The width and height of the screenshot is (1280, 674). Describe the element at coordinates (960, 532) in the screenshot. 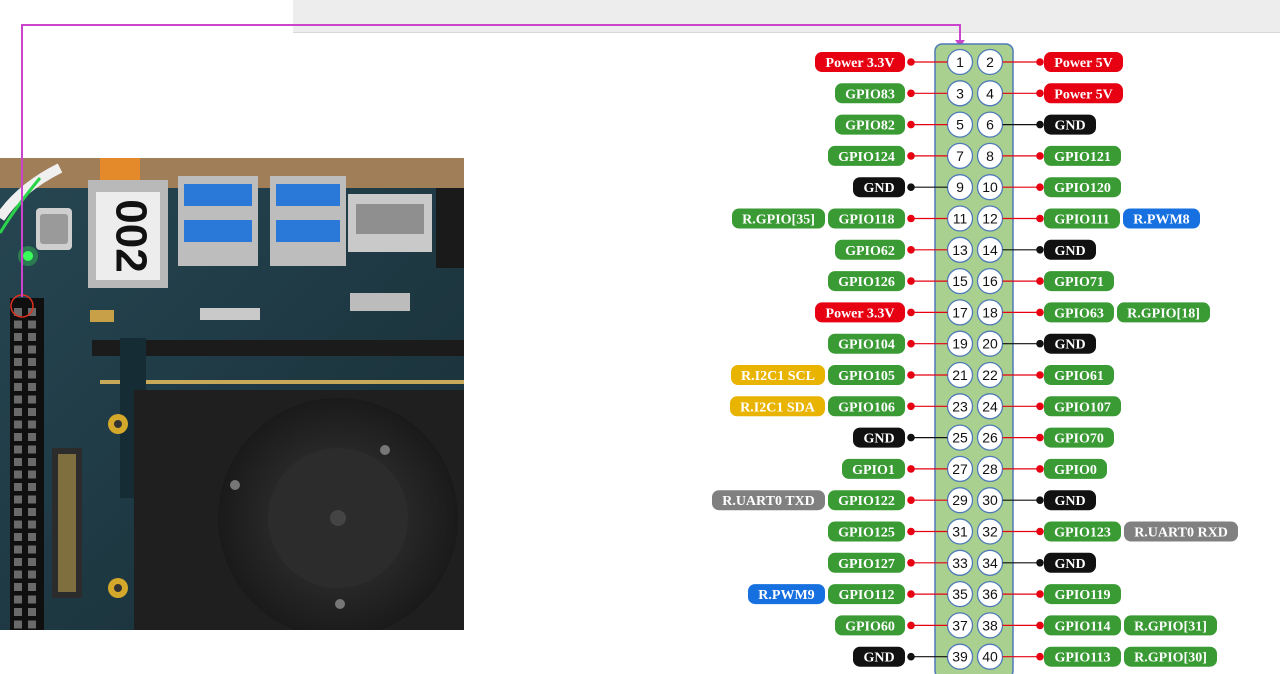

I see `pin-number: 31` at that location.